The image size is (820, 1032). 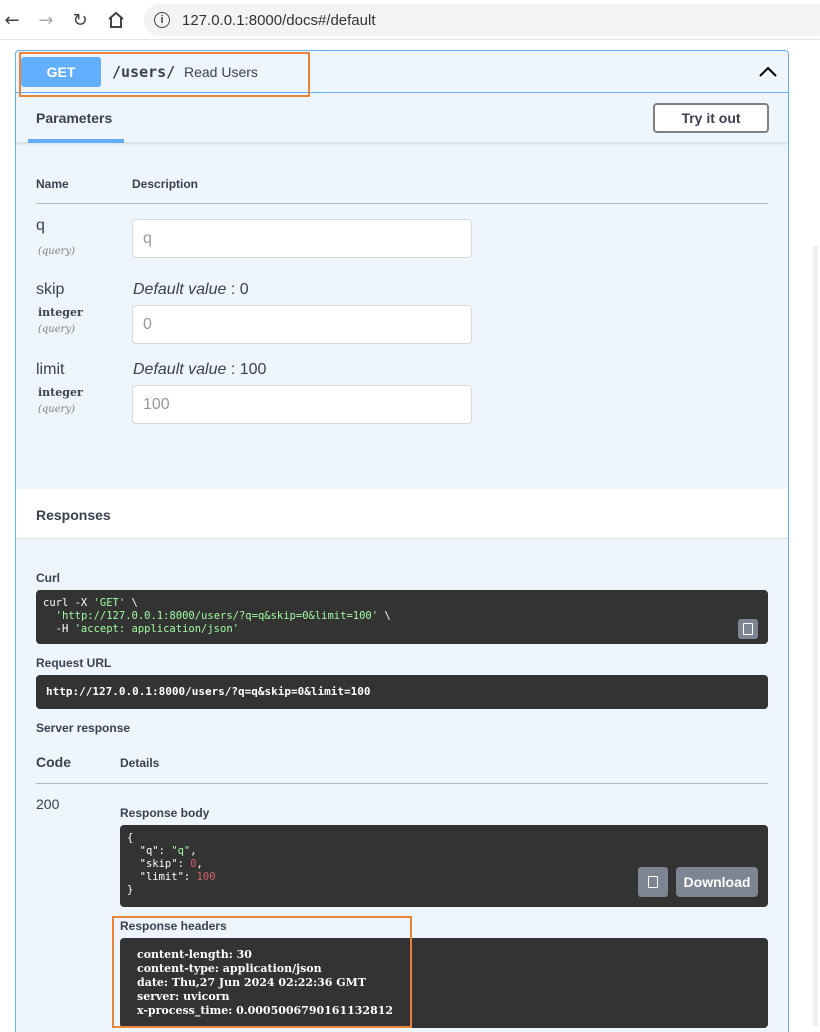 I want to click on limit-input: 100, so click(x=302, y=404).